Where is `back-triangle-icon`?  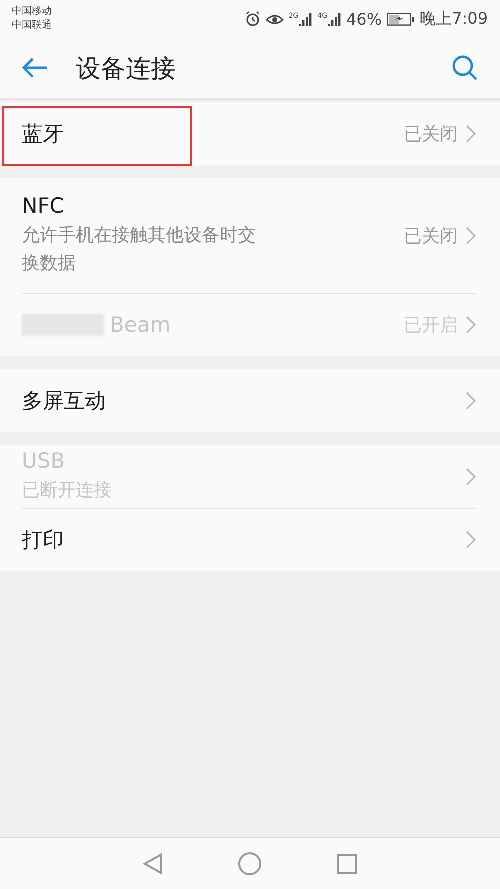
back-triangle-icon is located at coordinates (153, 863).